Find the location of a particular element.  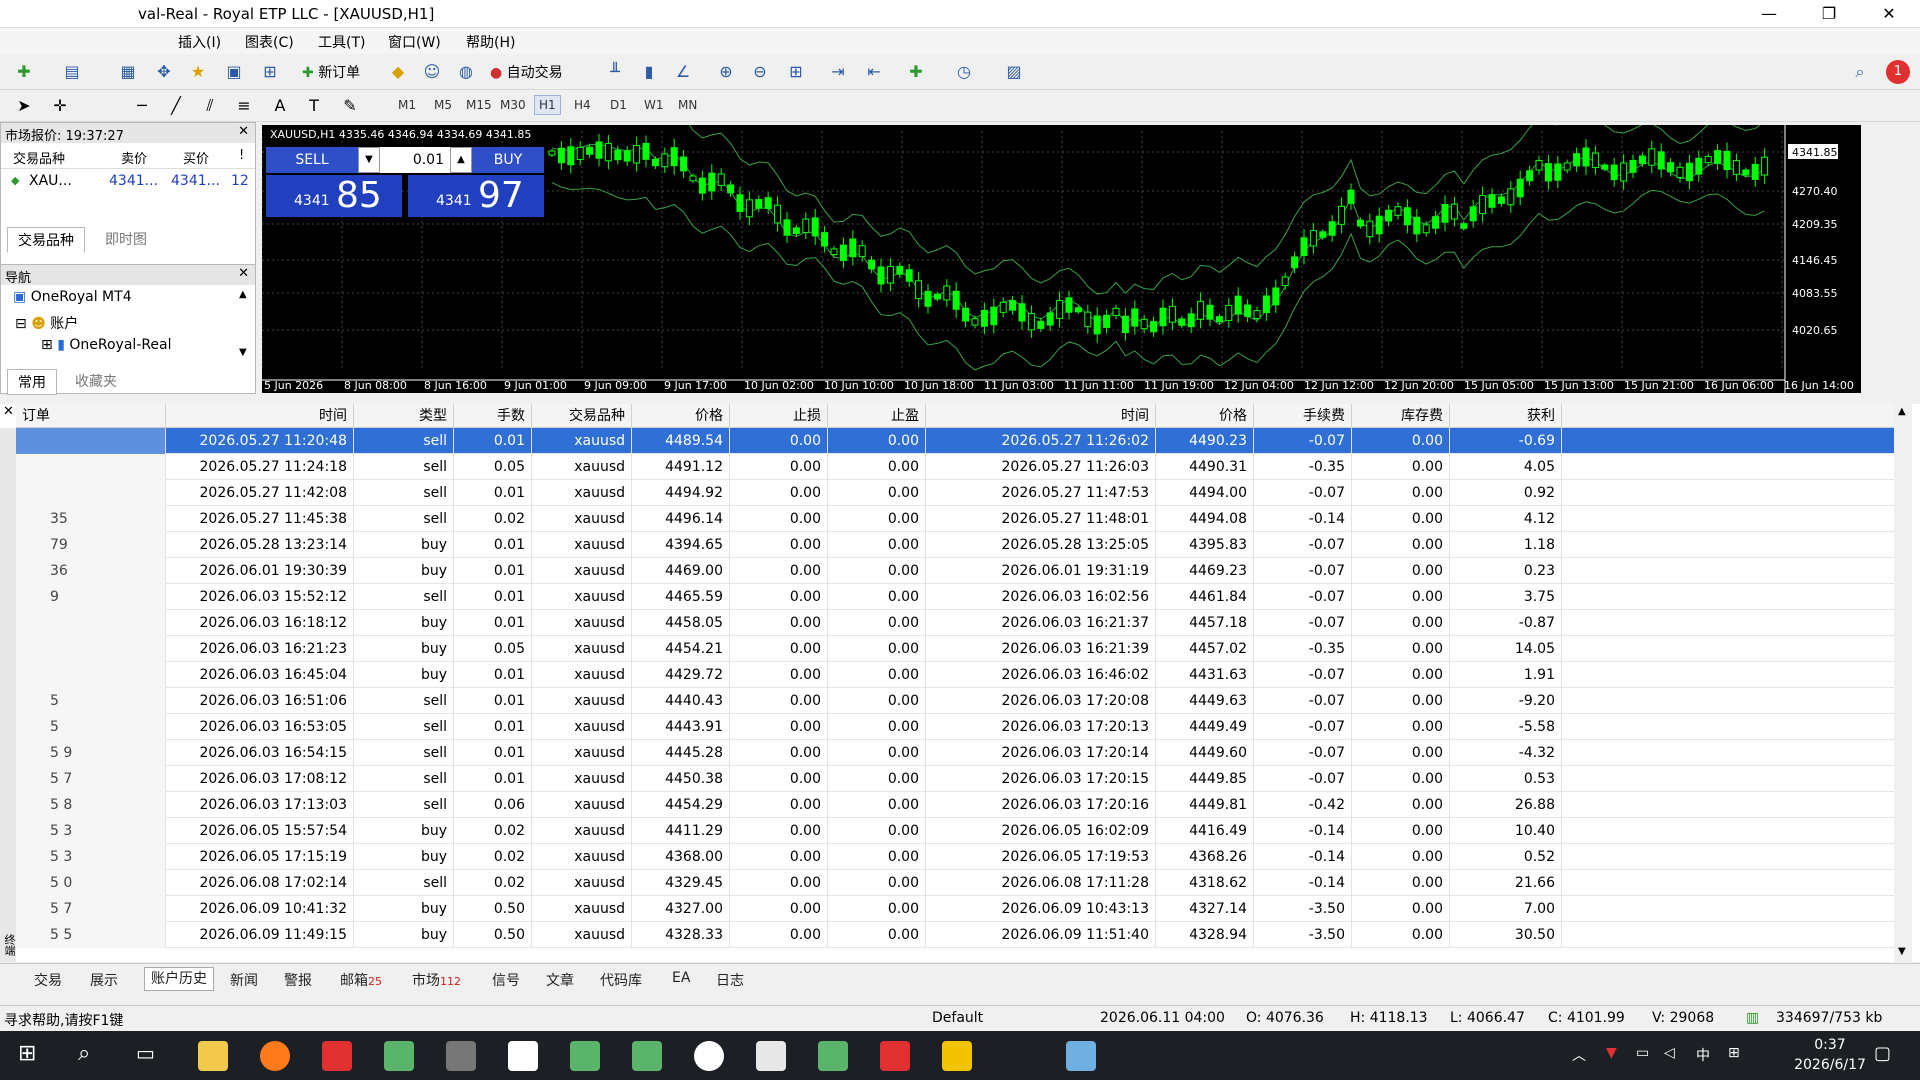

status-traffic: 334697/753 kb is located at coordinates (1829, 1018).